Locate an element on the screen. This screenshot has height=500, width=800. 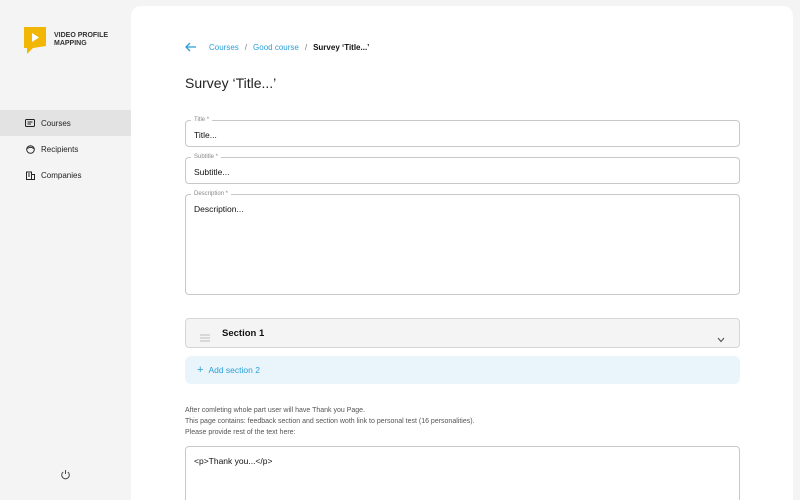
sidebar-item-recipients: Recipients is located at coordinates (65, 149).